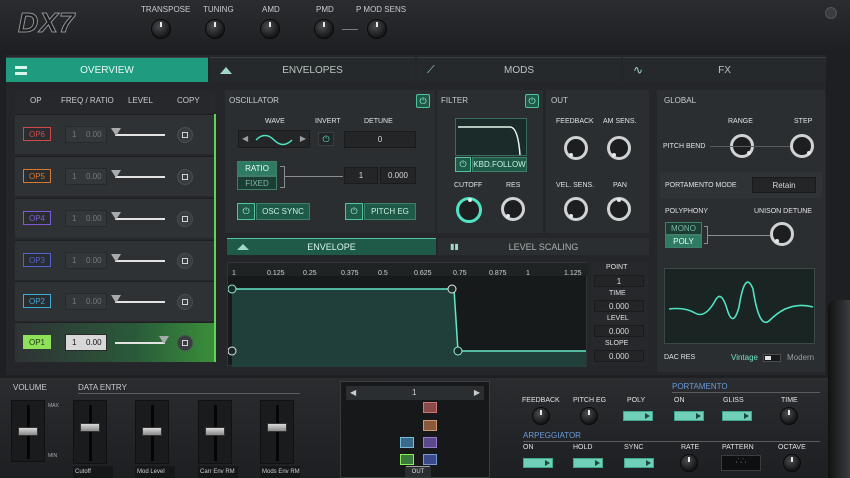  Describe the element at coordinates (737, 416) in the screenshot. I see `gliss-toggle` at that location.